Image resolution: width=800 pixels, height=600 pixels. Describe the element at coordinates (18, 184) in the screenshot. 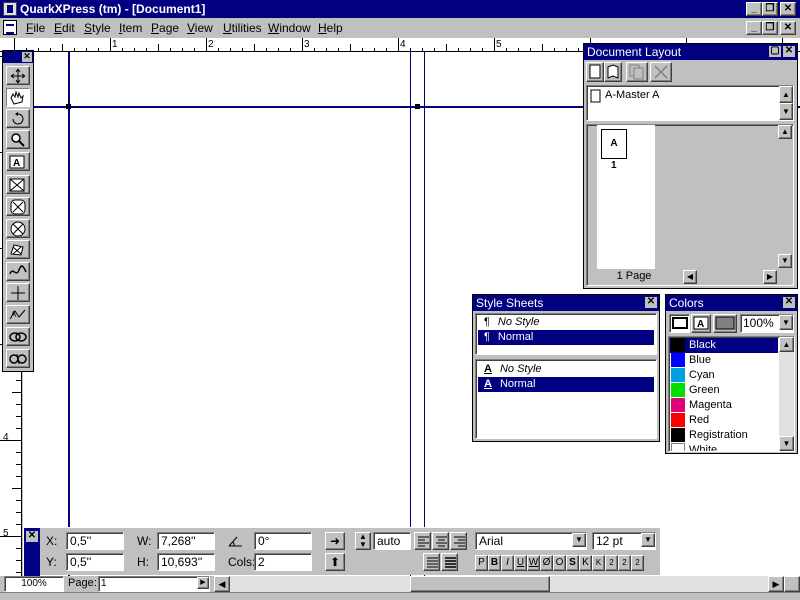

I see `picture-box-tool` at that location.